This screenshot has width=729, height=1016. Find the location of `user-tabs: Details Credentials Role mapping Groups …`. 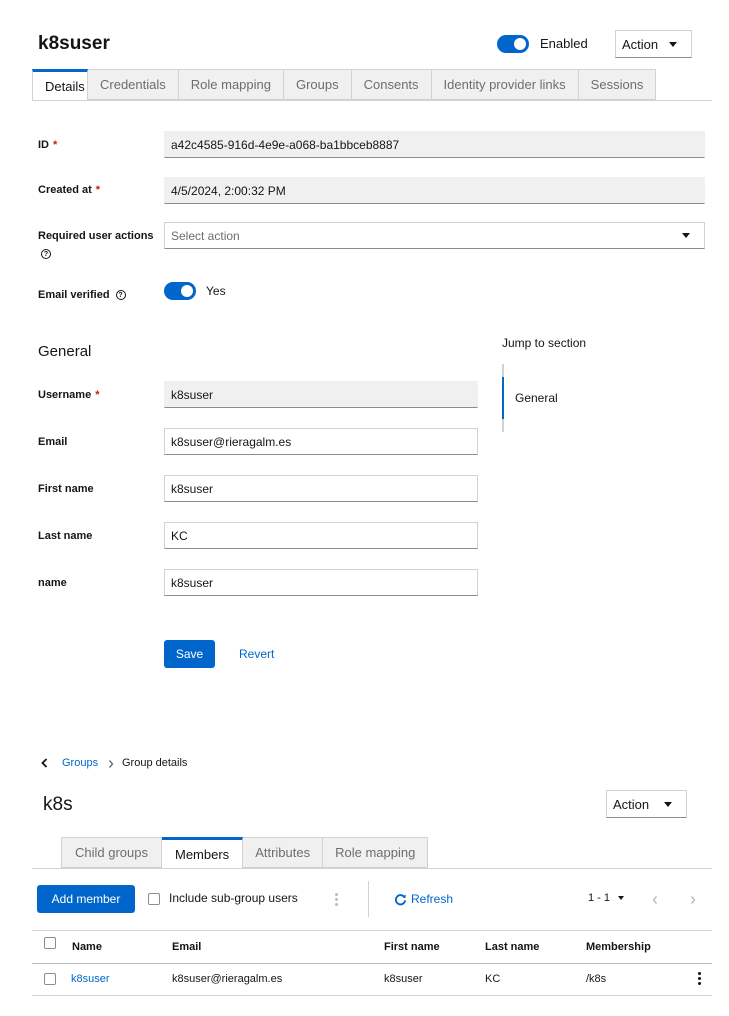

user-tabs: Details Credentials Role mapping Groups … is located at coordinates (344, 84).